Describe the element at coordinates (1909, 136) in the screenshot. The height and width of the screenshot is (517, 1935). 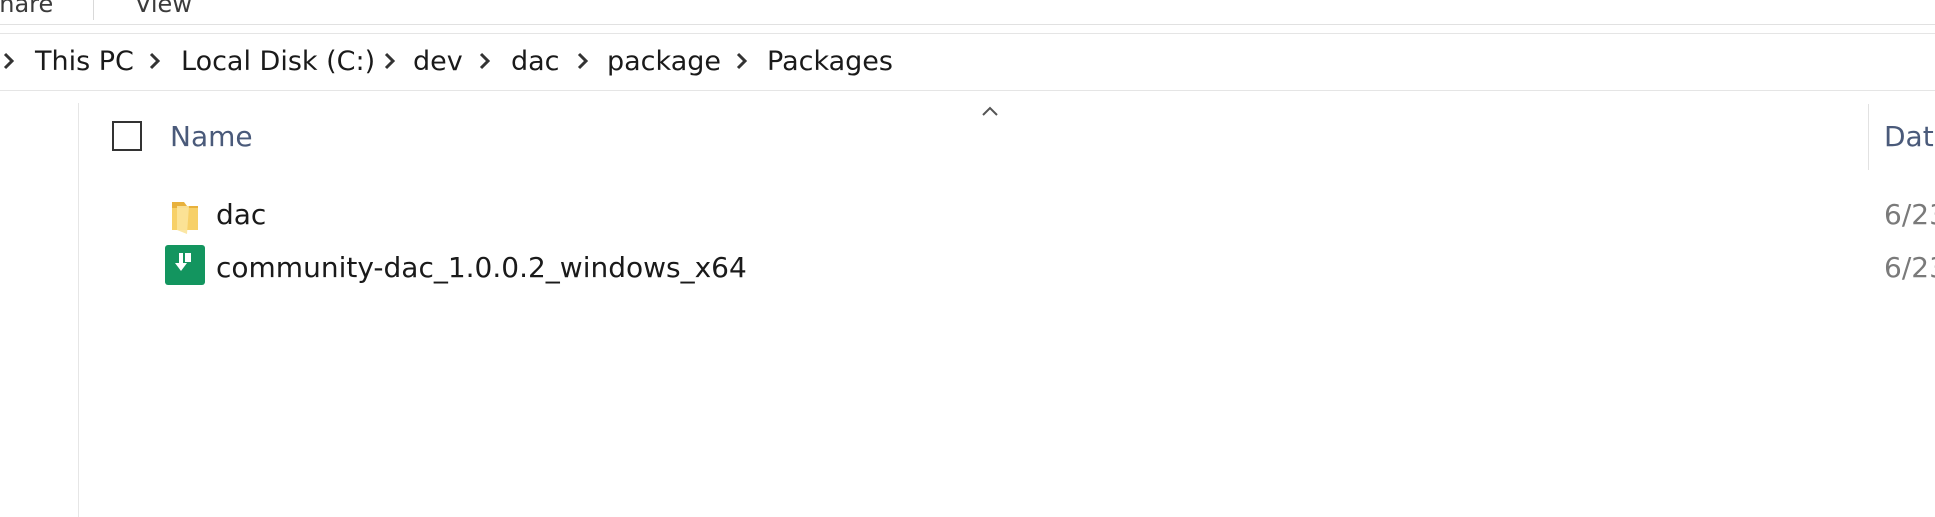
I see `column-header-date: Date` at that location.